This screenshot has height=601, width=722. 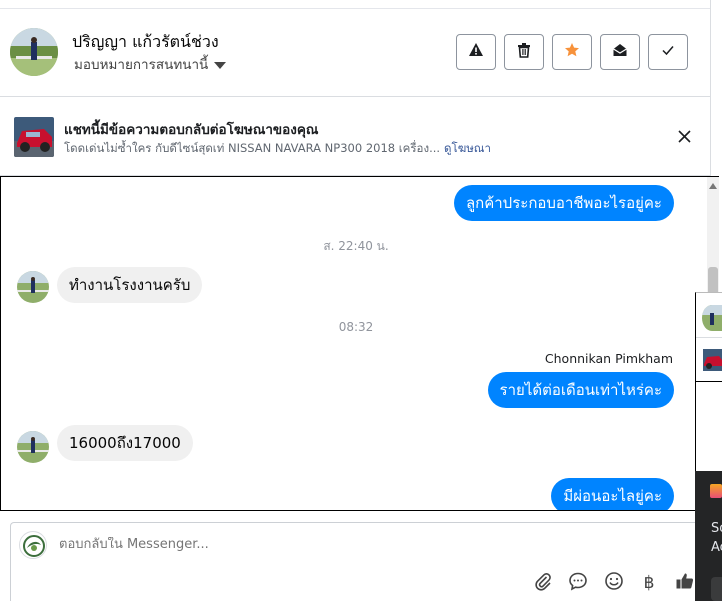 I want to click on thumbs-up-icon, so click(x=685, y=583).